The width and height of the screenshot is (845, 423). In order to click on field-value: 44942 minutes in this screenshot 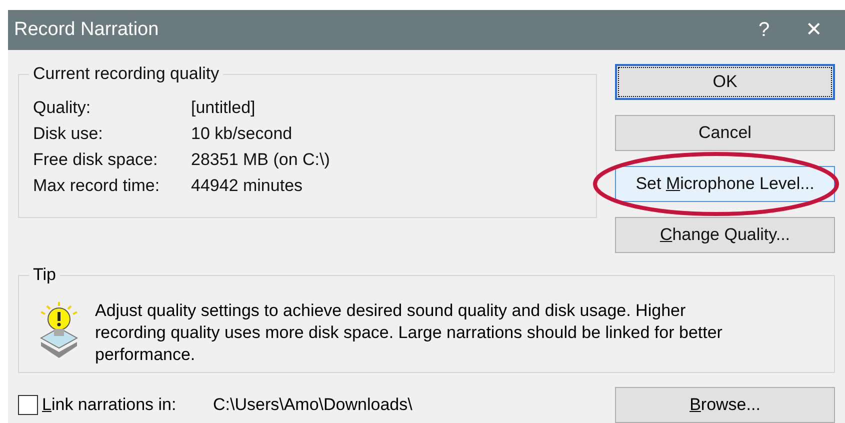, I will do `click(247, 185)`.